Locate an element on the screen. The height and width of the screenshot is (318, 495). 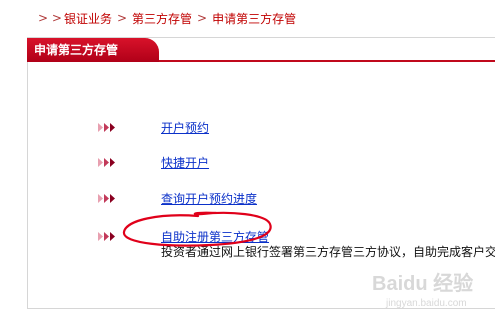
panel-title: 申请第三方存管 is located at coordinates (93, 50).